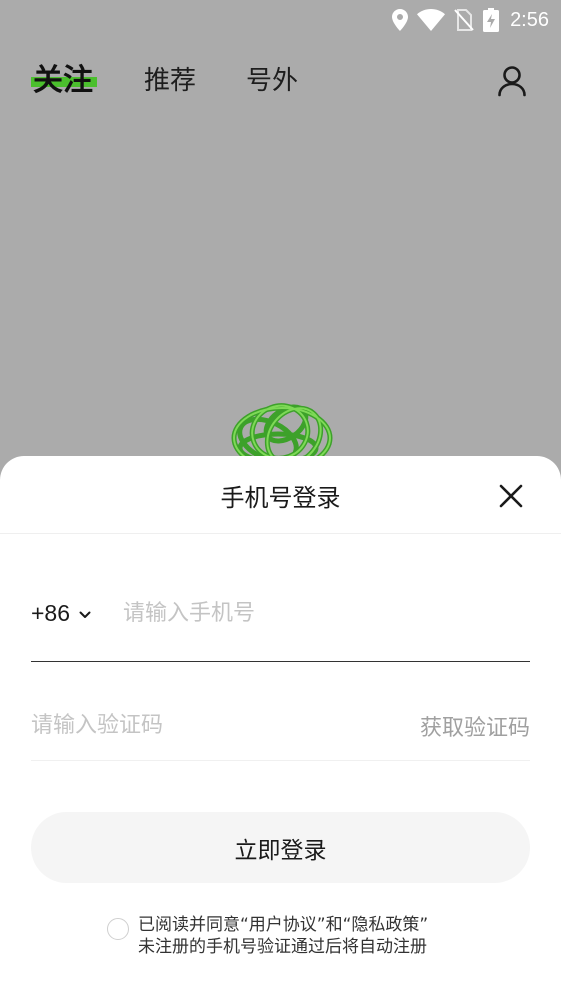 This screenshot has height=999, width=561. Describe the element at coordinates (189, 925) in the screenshot. I see `agreement-prefix: 已阅读并同意` at that location.